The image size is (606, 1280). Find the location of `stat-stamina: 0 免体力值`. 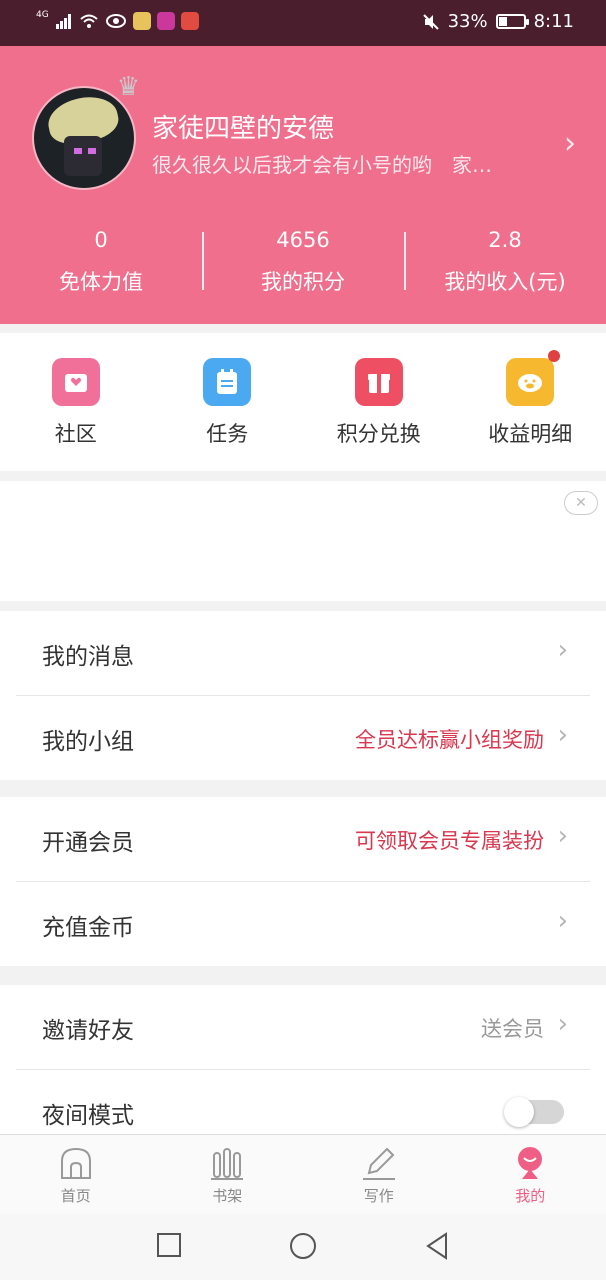

stat-stamina: 0 免体力值 is located at coordinates (101, 264).